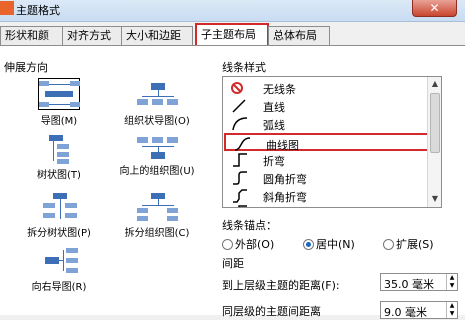 The image size is (465, 320). What do you see at coordinates (59, 121) in the screenshot?
I see `layout-label: 导图(M)` at bounding box center [59, 121].